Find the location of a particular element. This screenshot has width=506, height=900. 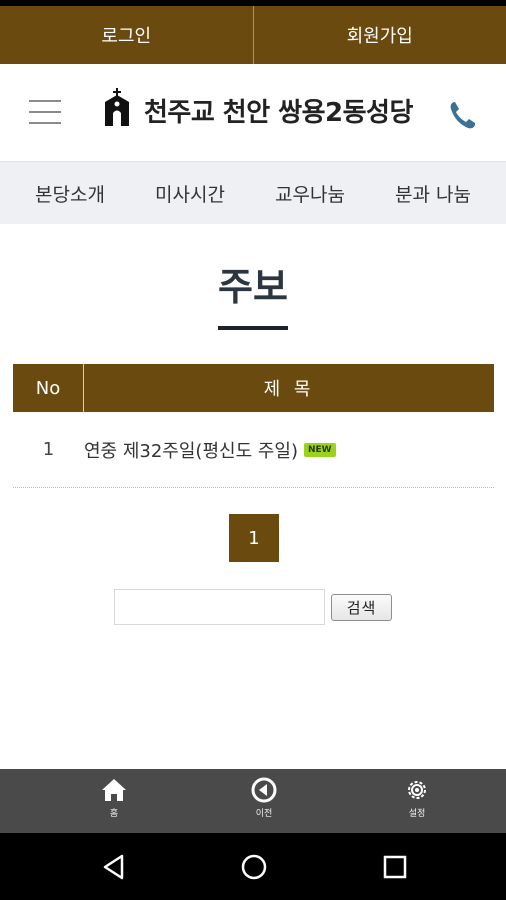

column-header-title: 제 목 is located at coordinates (289, 389).